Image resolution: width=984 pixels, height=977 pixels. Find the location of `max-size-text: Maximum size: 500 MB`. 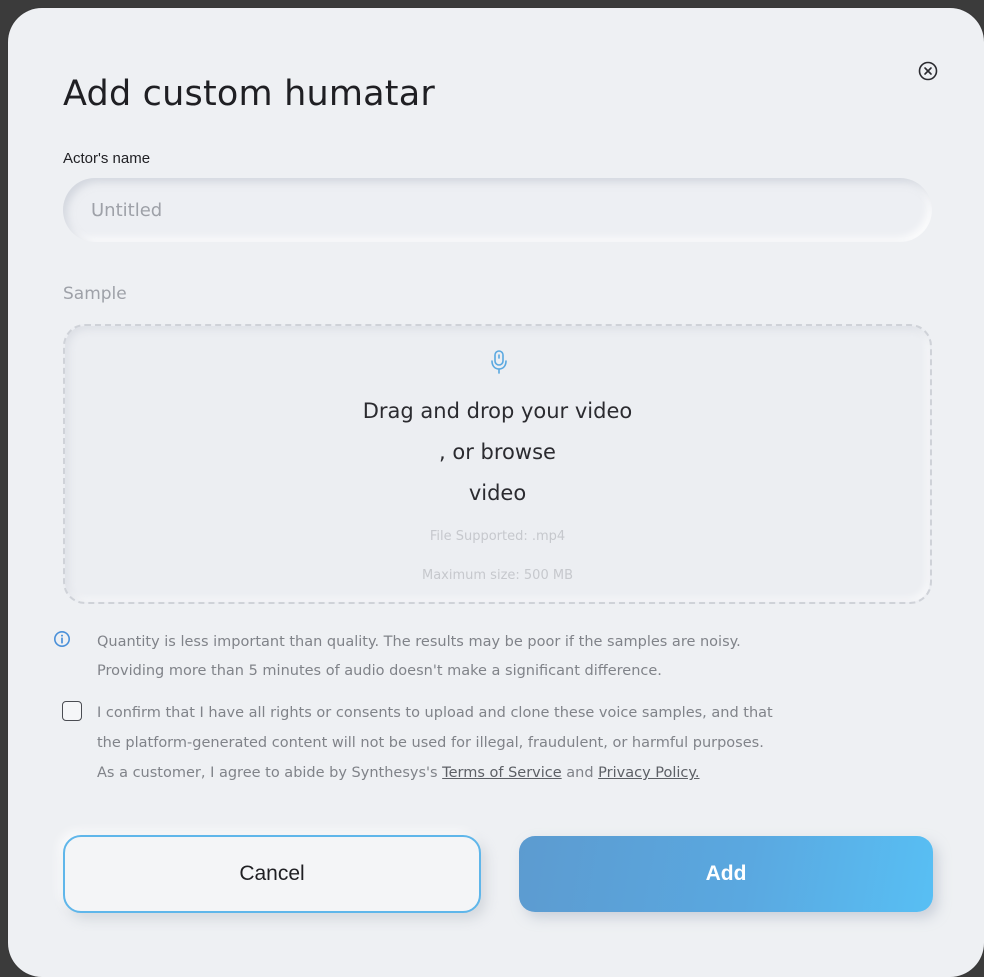

max-size-text: Maximum size: 500 MB is located at coordinates (497, 575).